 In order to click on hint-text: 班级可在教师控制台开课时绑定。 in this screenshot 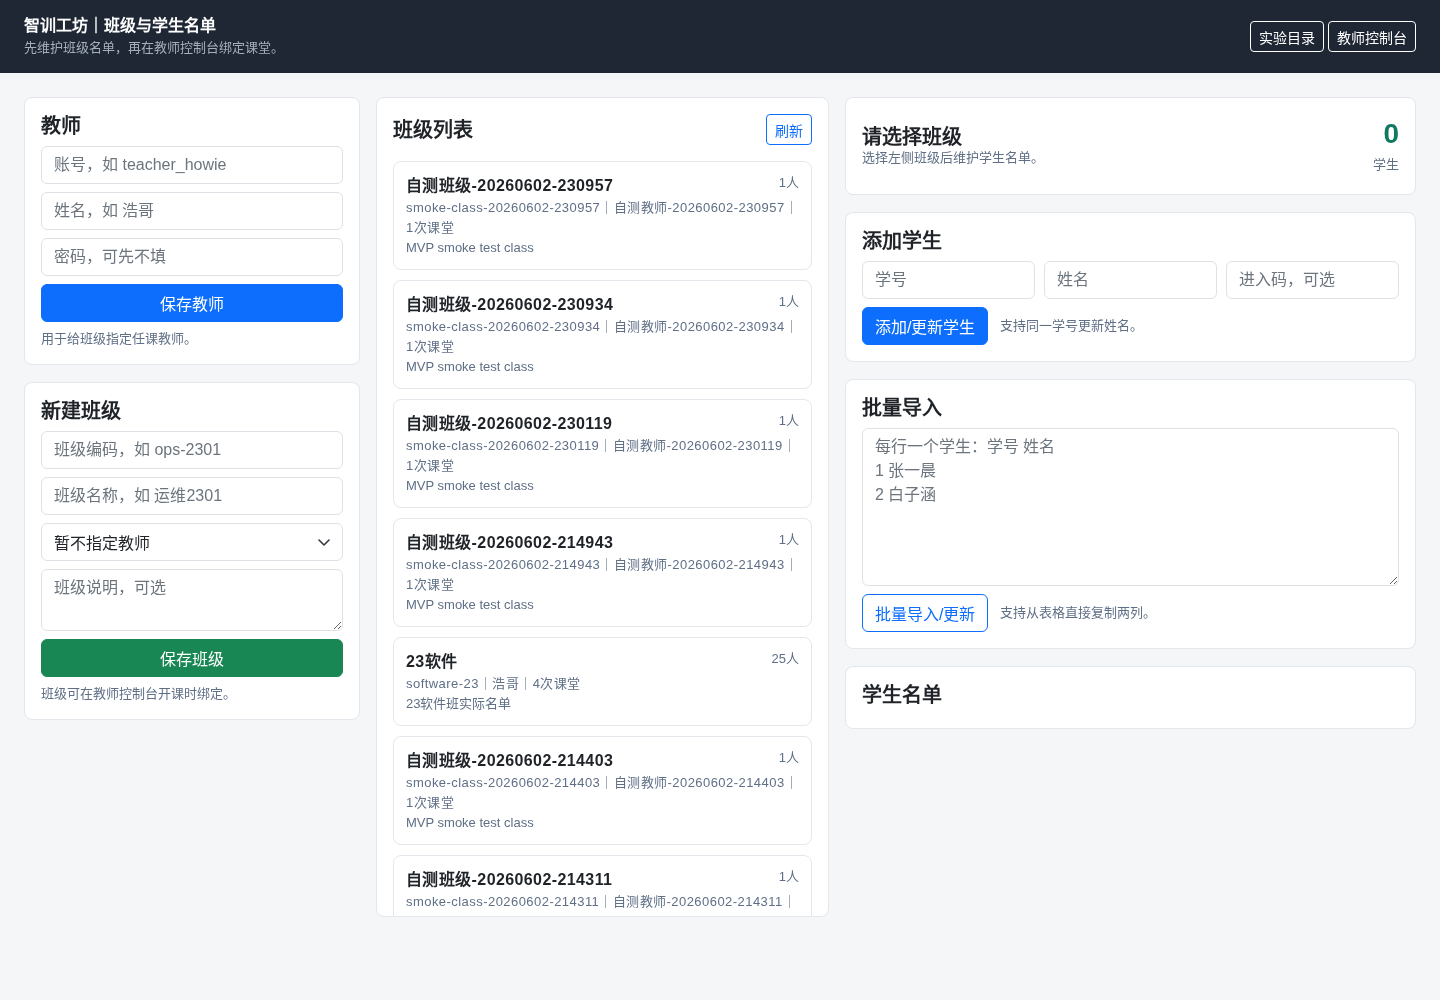, I will do `click(139, 694)`.